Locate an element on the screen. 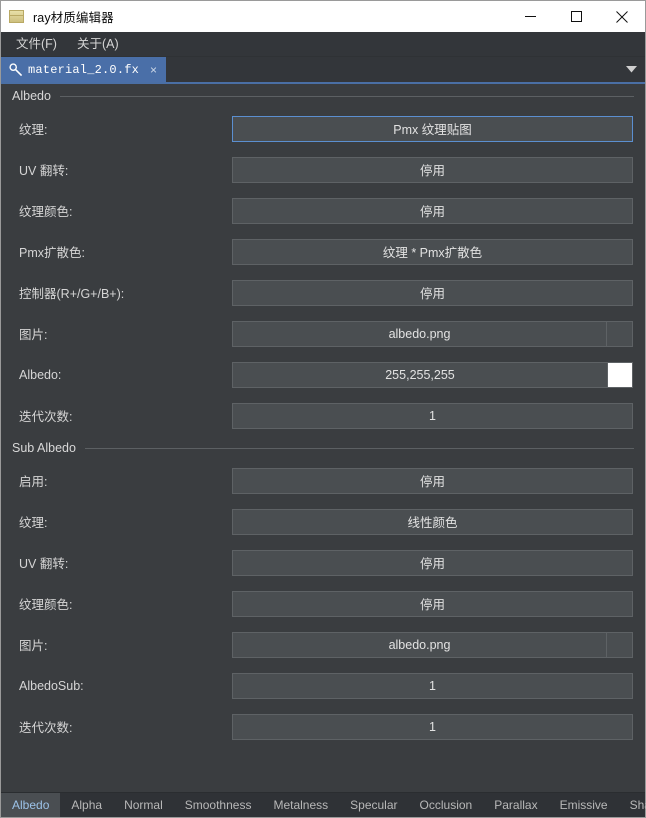 This screenshot has width=646, height=818. document-tab-strip: material_2.0.fx × is located at coordinates (323, 70).